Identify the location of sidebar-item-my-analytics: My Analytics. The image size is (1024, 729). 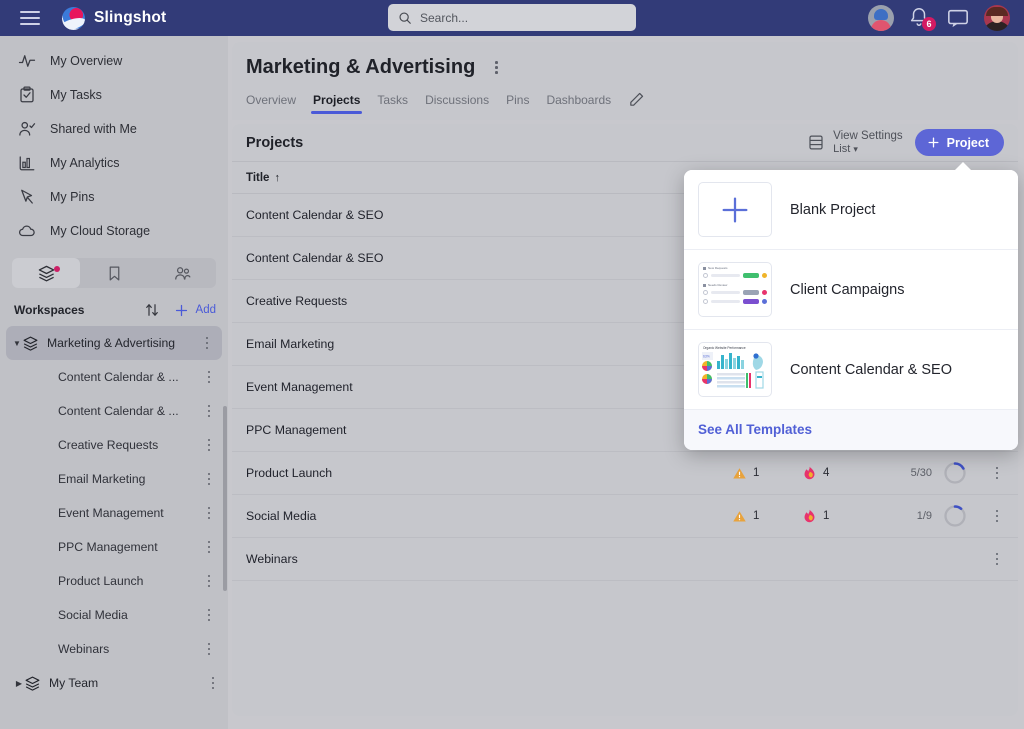
(114, 163).